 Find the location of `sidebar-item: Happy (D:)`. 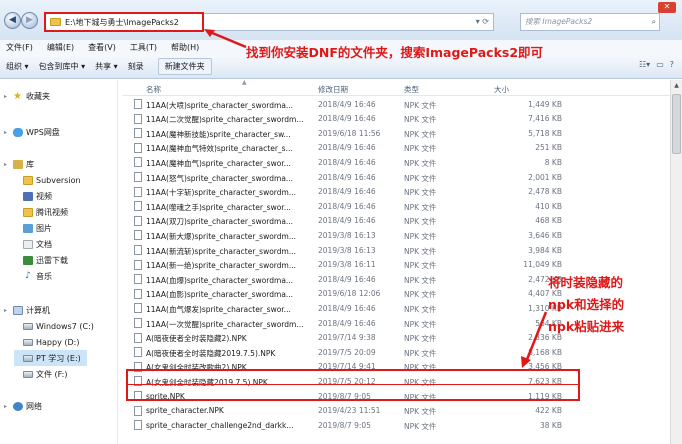

sidebar-item: Happy (D:) is located at coordinates (46, 342).